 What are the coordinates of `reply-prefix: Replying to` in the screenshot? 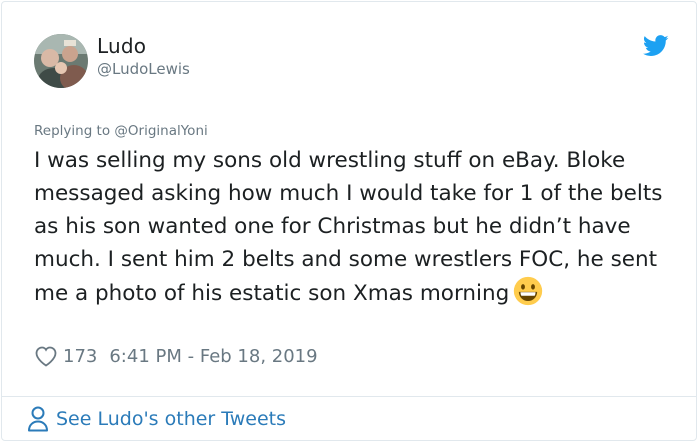 It's located at (74, 131).